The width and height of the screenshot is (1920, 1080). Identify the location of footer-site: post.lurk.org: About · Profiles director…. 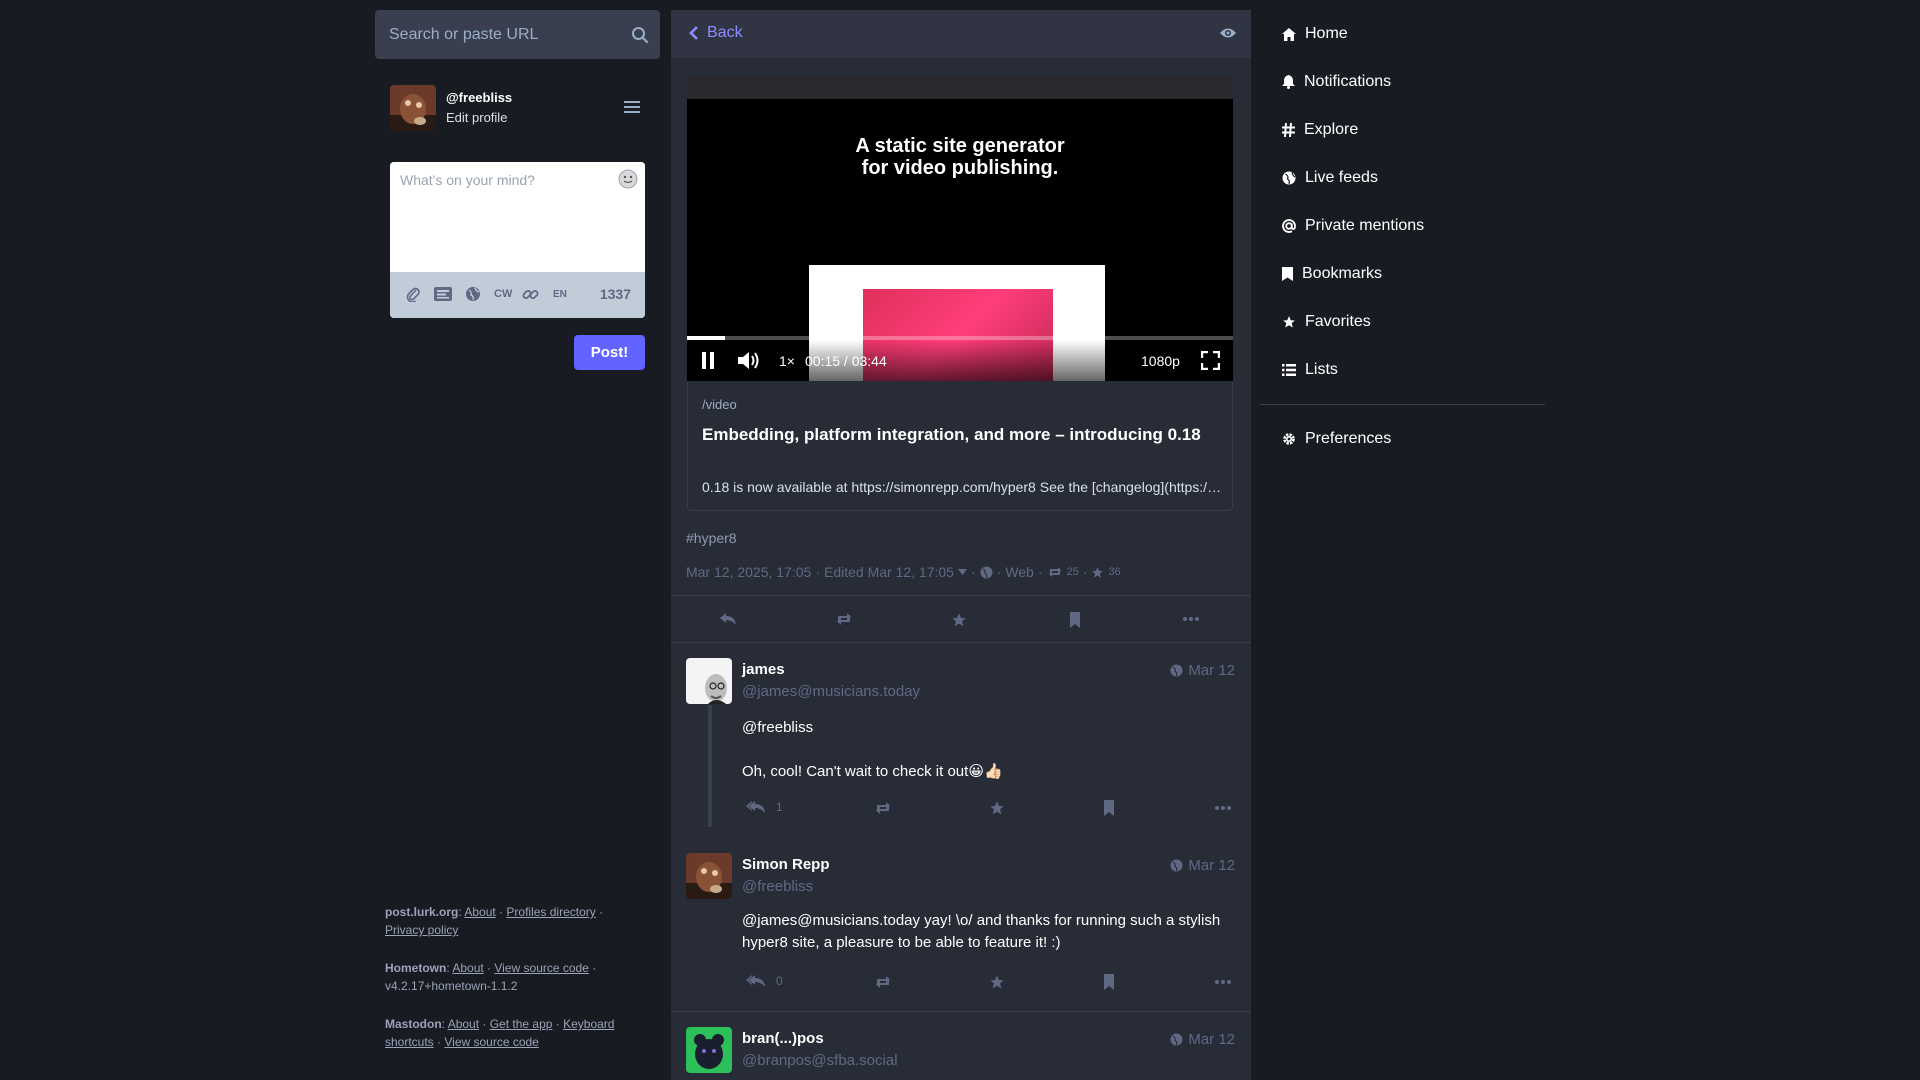
(494, 921).